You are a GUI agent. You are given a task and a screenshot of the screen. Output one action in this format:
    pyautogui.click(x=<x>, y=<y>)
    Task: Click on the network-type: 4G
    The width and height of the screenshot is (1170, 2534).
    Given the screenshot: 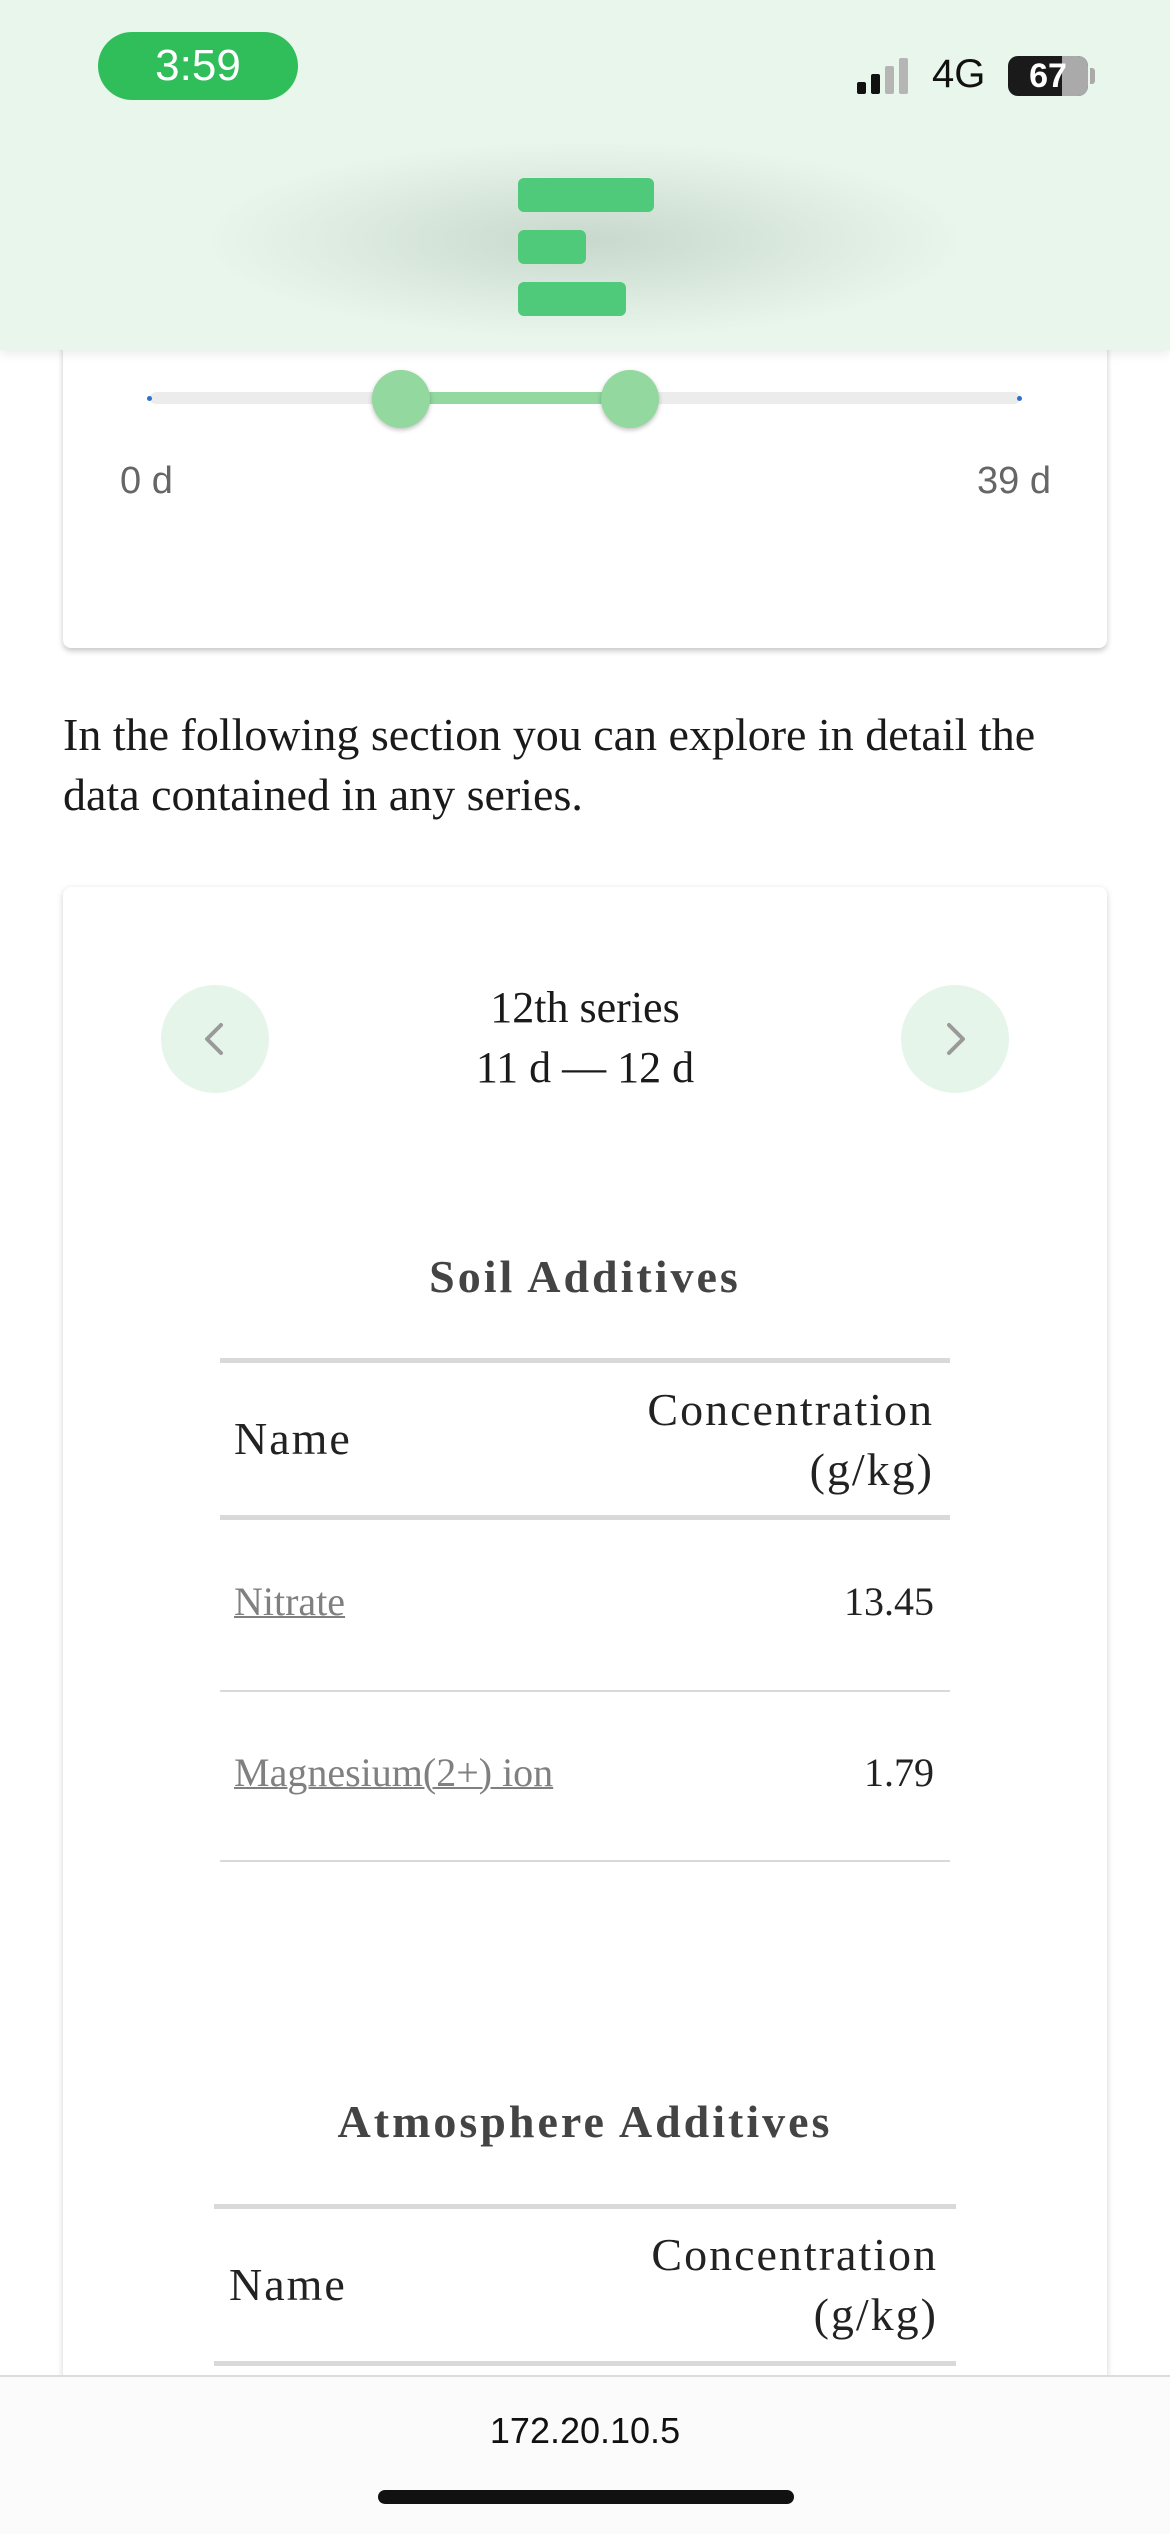 What is the action you would take?
    pyautogui.click(x=959, y=74)
    